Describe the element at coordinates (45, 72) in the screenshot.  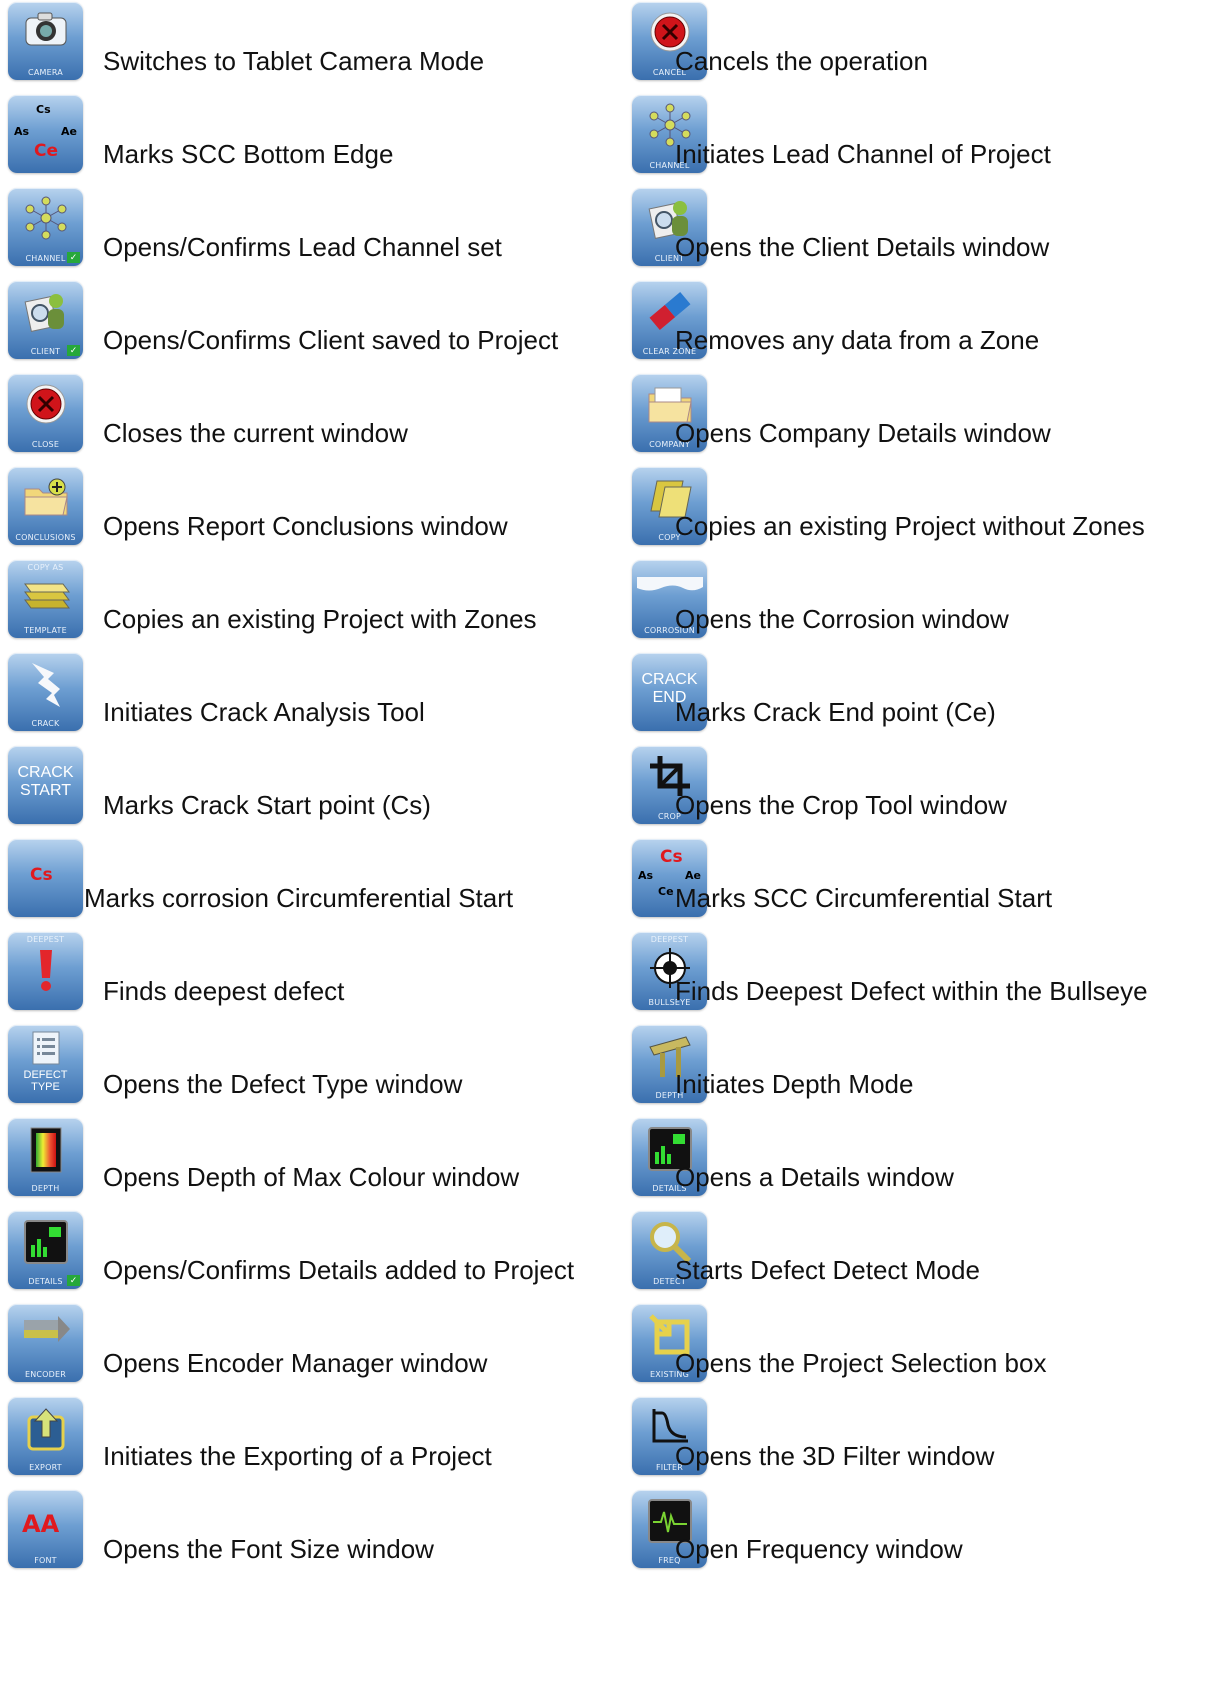
I see `icon-caption: CAMERA` at that location.